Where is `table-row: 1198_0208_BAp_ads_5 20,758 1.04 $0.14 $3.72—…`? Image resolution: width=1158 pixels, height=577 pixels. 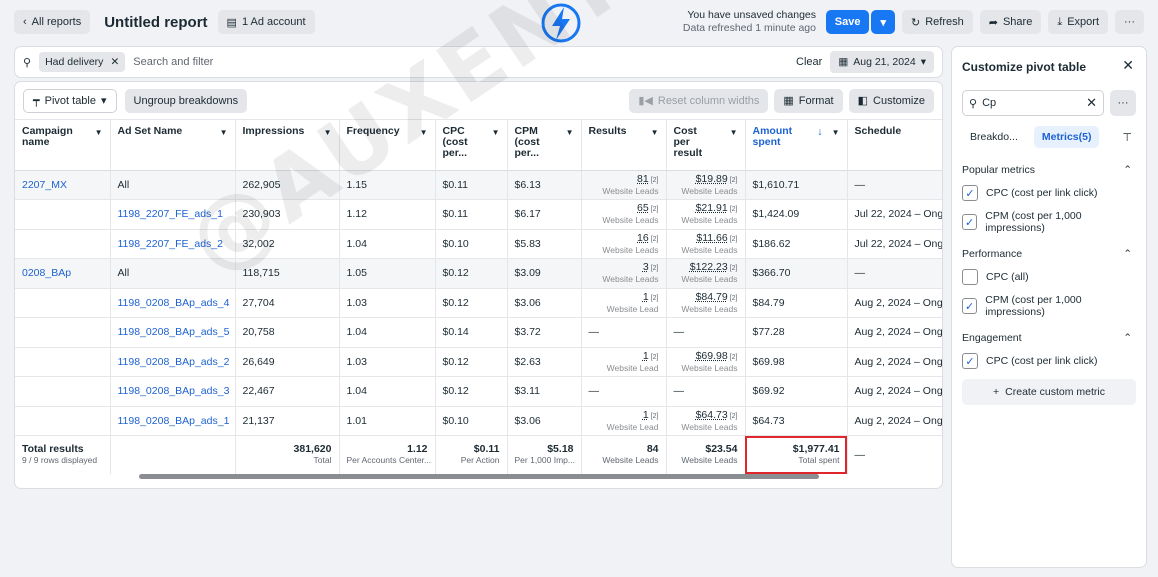
table-row: 1198_0208_BAp_ads_5 20,758 1.04 $0.14 $3.72—… is located at coordinates (478, 332).